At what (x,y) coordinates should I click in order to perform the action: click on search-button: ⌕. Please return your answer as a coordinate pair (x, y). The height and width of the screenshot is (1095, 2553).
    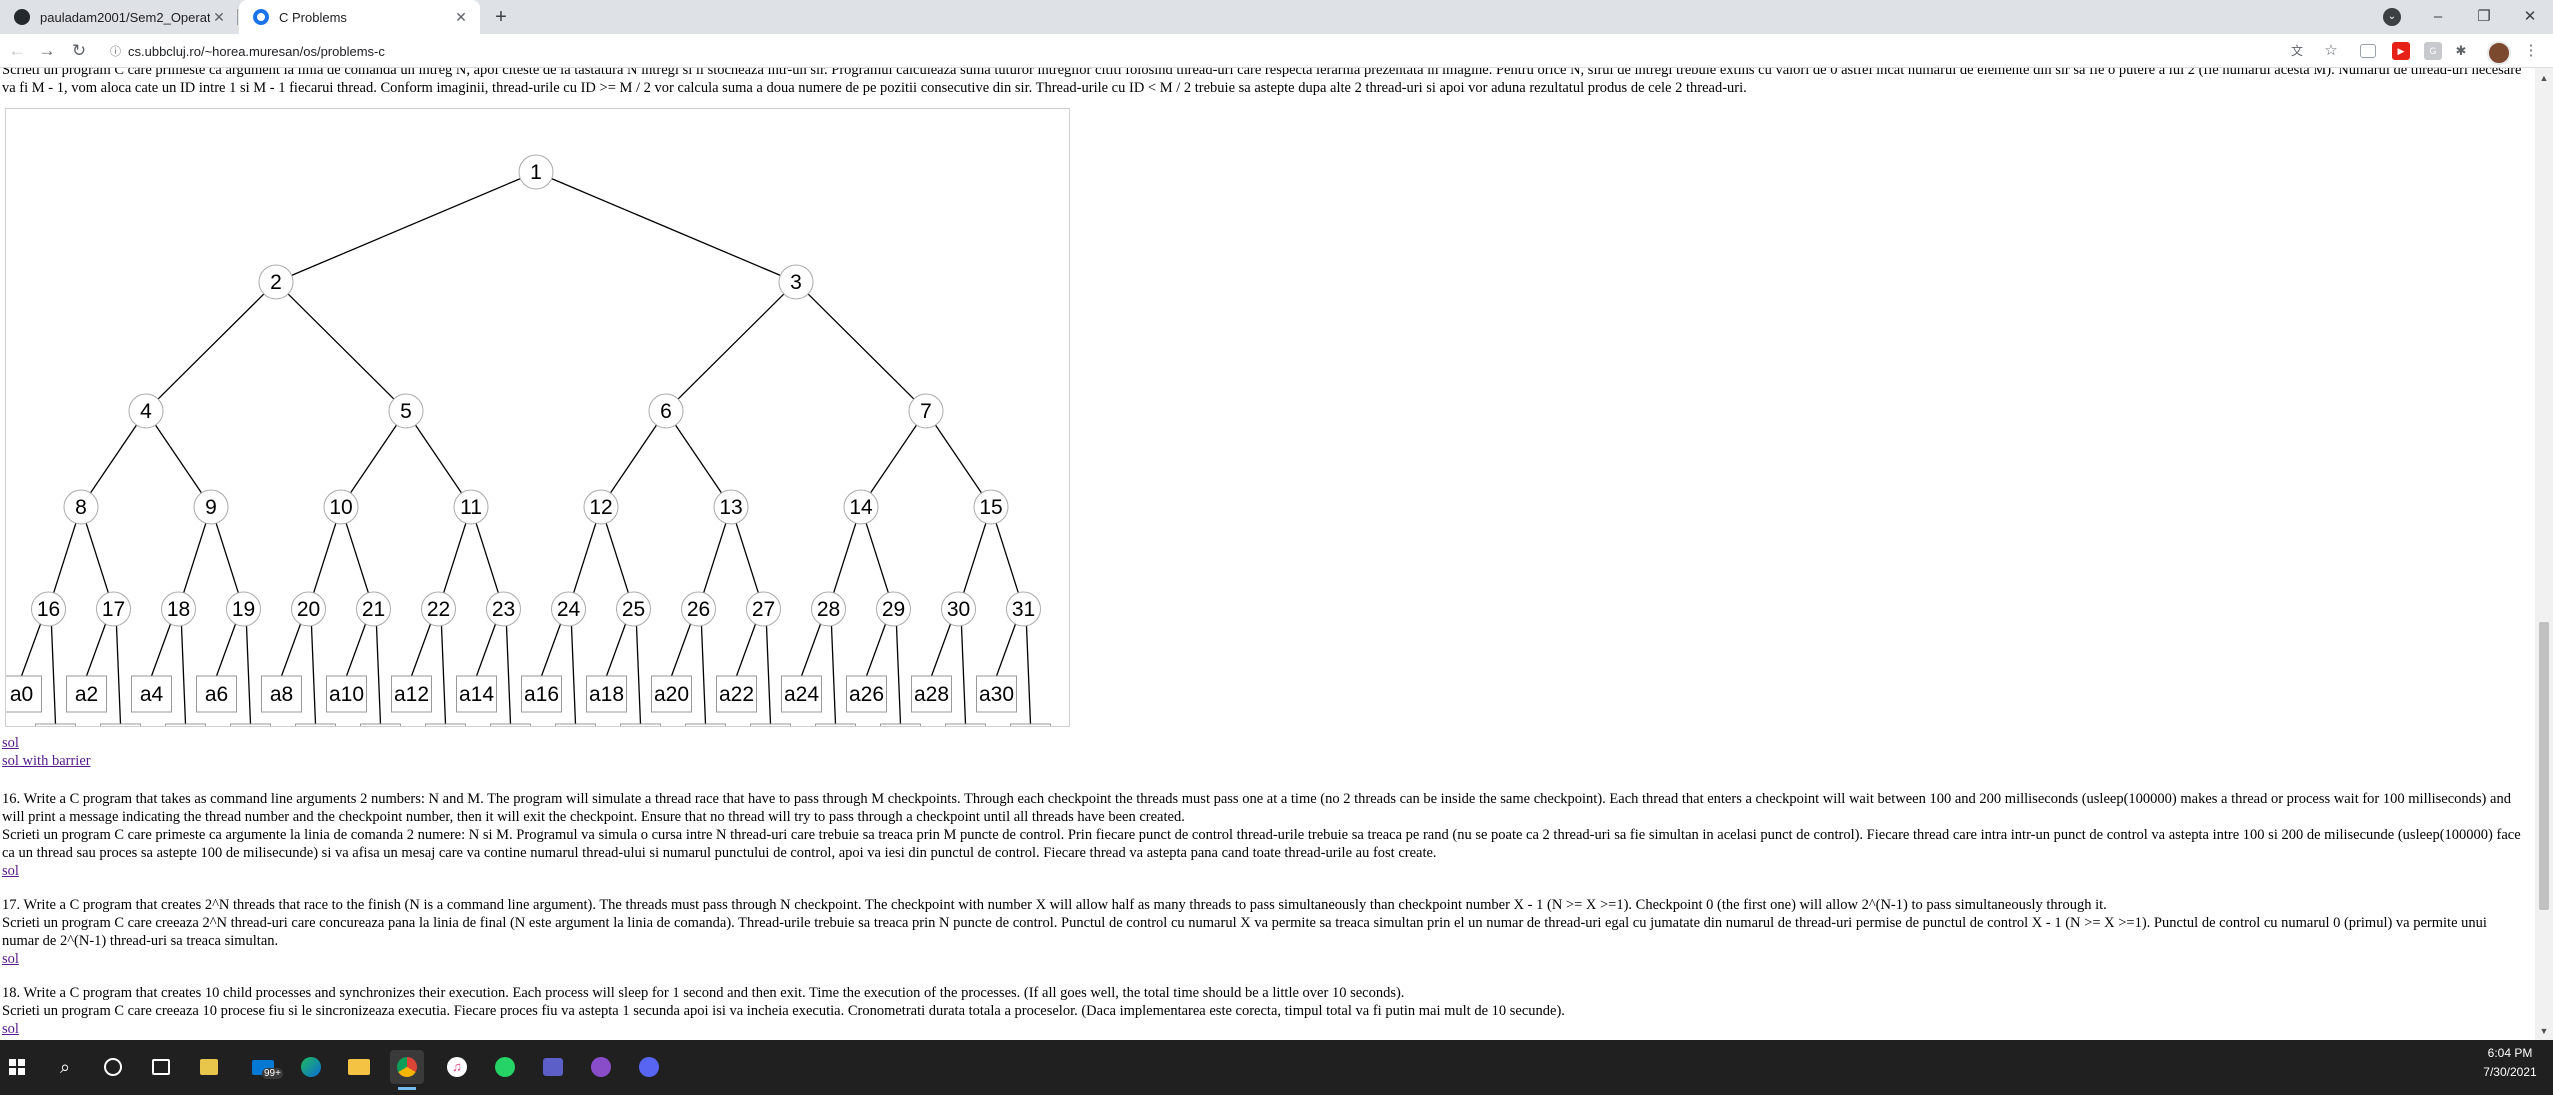
    Looking at the image, I should click on (65, 1067).